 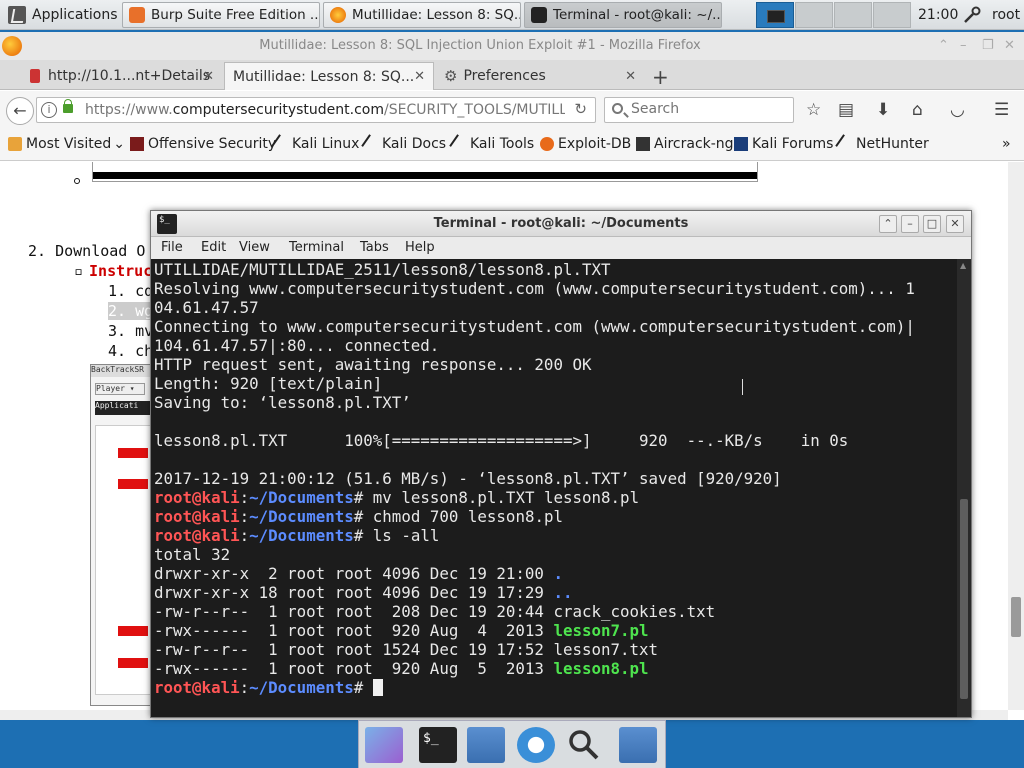 I want to click on menu-view: View, so click(x=254, y=247).